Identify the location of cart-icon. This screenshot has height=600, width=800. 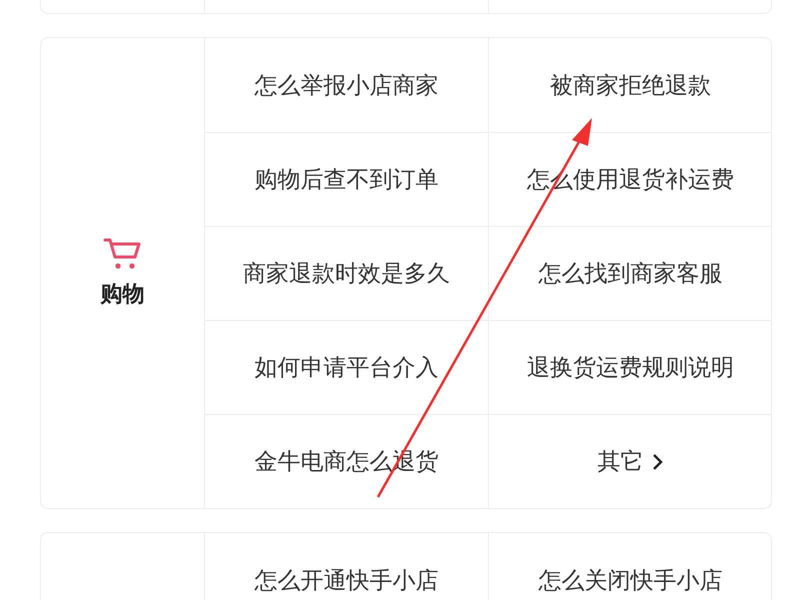
(122, 254).